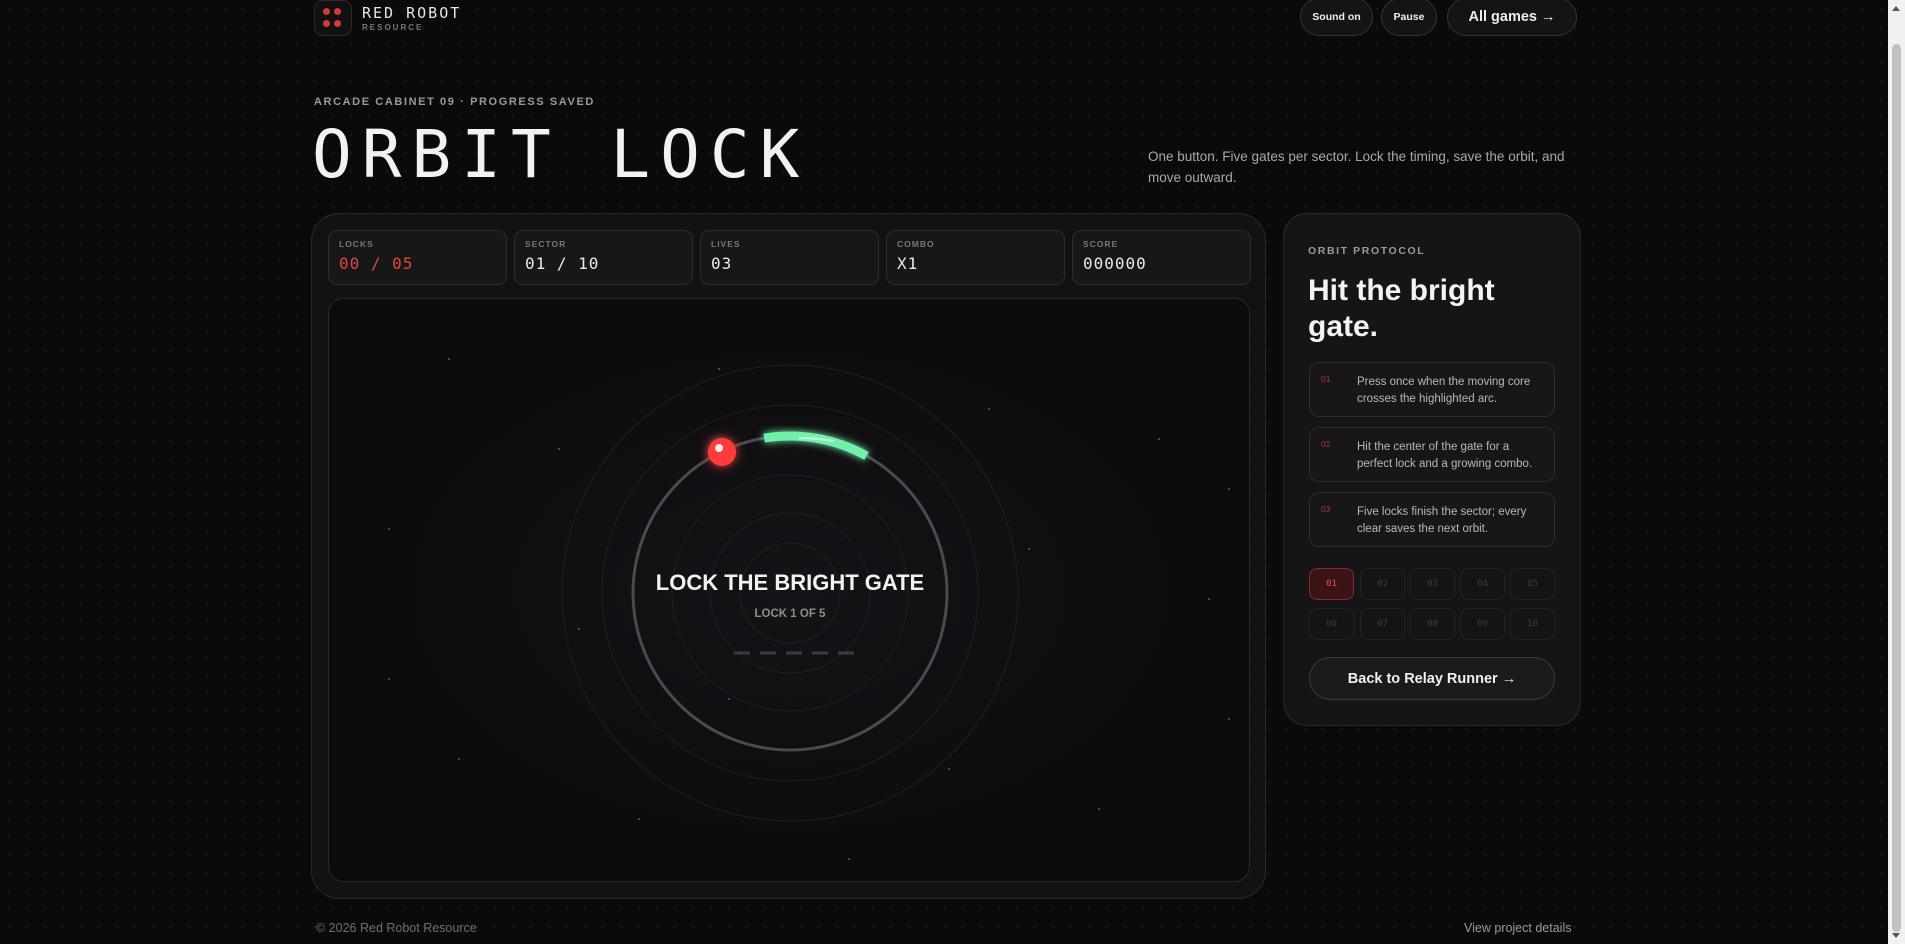 The height and width of the screenshot is (944, 1905). I want to click on stat-label: SECTOR, so click(546, 244).